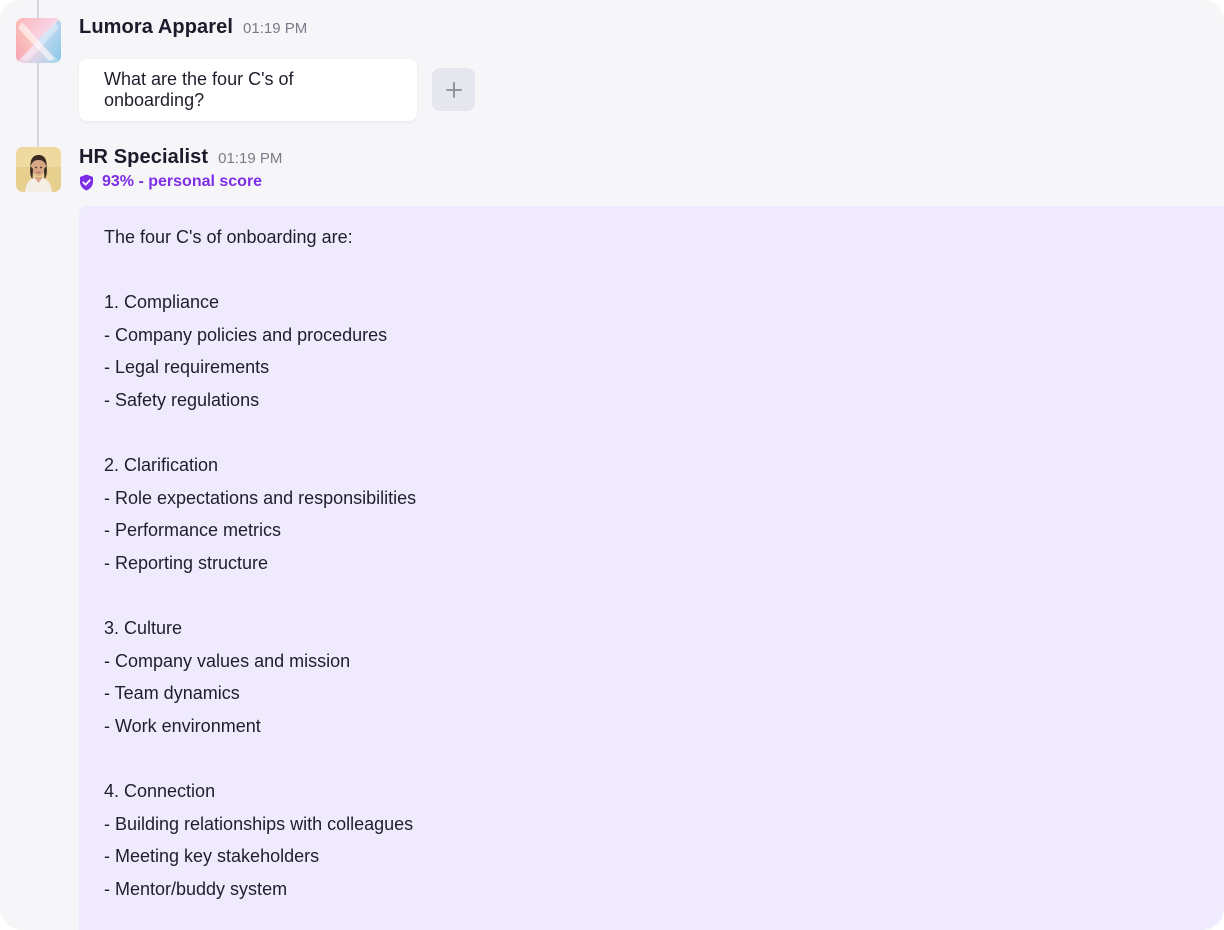  I want to click on add-button, so click(453, 89).